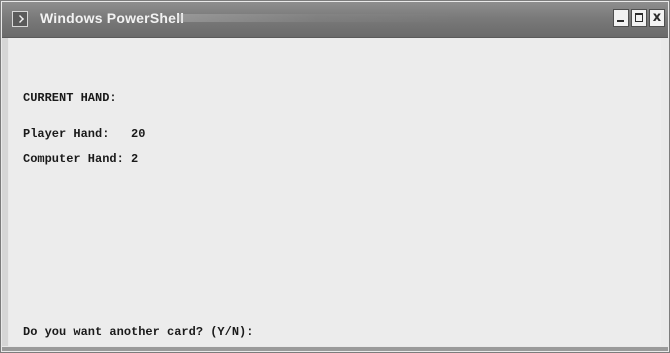  I want to click on window-title: Windows PowerShell, so click(112, 18).